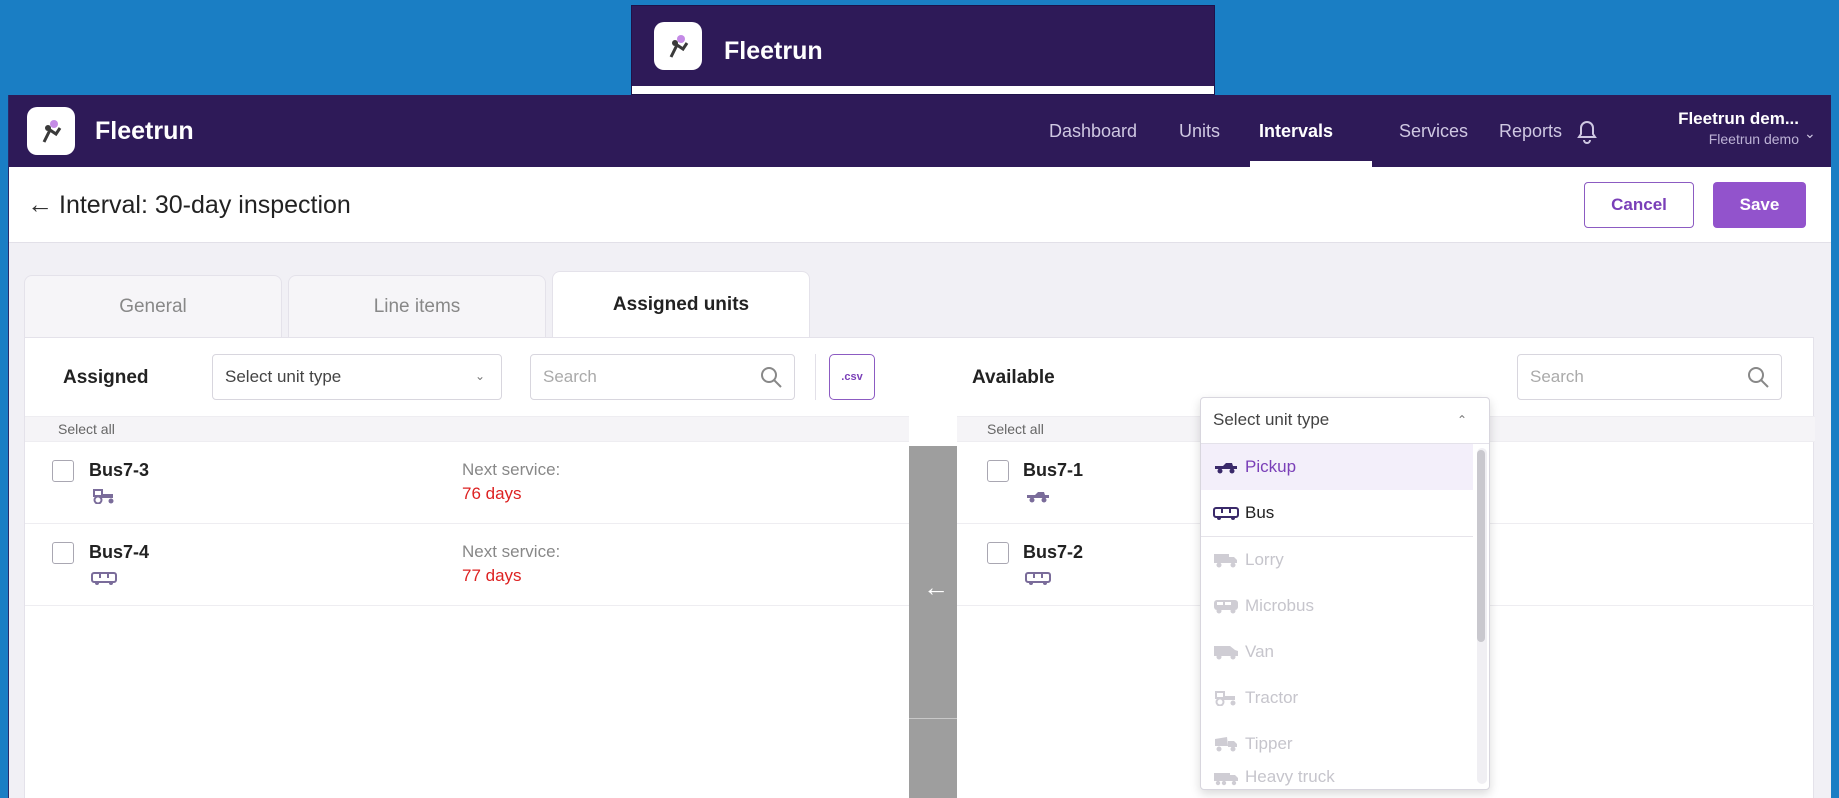 The height and width of the screenshot is (798, 1839). What do you see at coordinates (467, 483) in the screenshot?
I see `table-row: Bus7-3 Next service: 76 days` at bounding box center [467, 483].